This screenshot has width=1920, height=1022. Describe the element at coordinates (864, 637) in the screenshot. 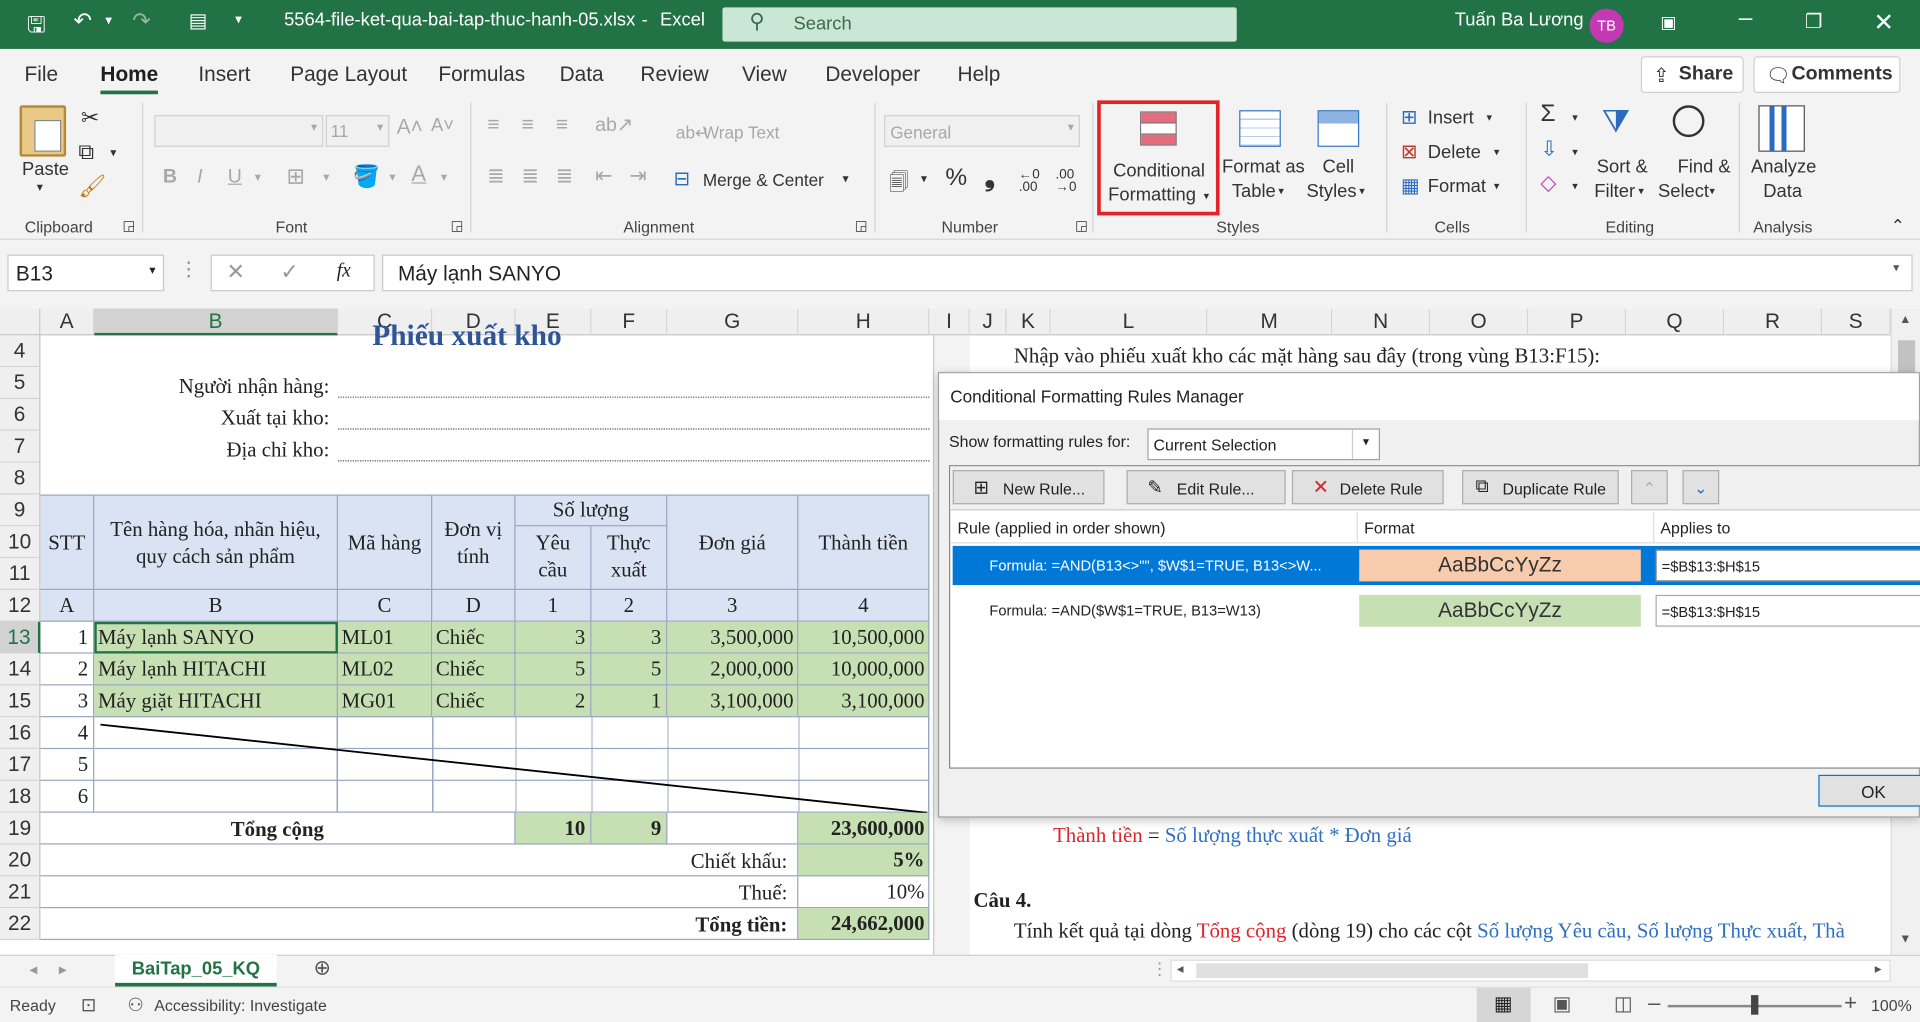

I see `table-cell: 10,500,000` at that location.